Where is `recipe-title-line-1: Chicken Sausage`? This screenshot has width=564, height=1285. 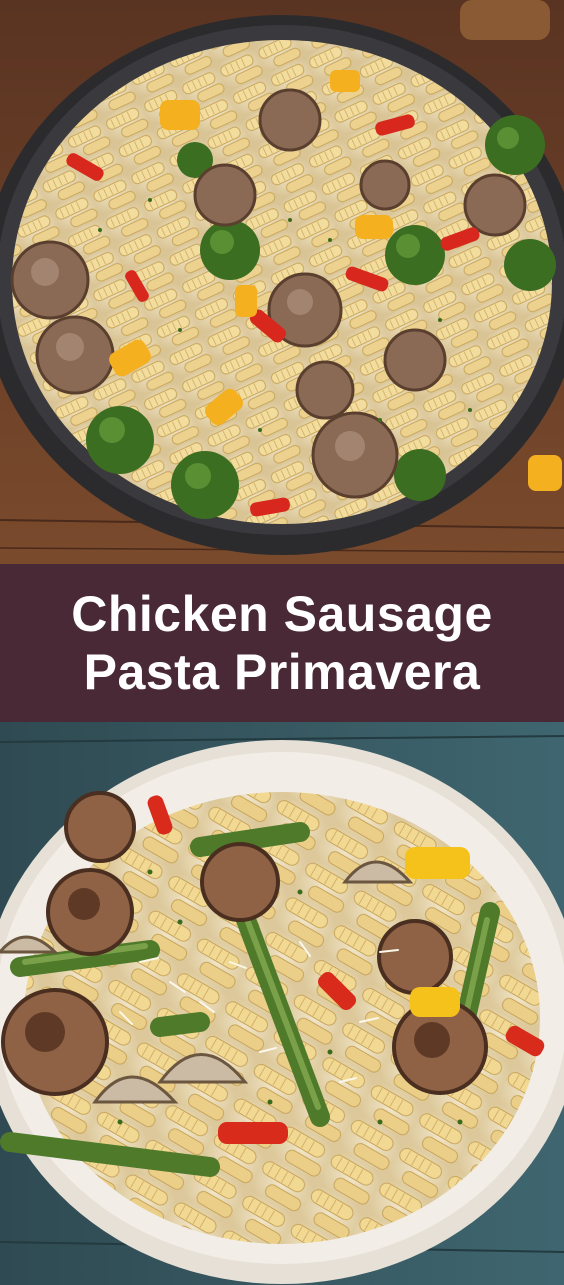 recipe-title-line-1: Chicken Sausage is located at coordinates (282, 614).